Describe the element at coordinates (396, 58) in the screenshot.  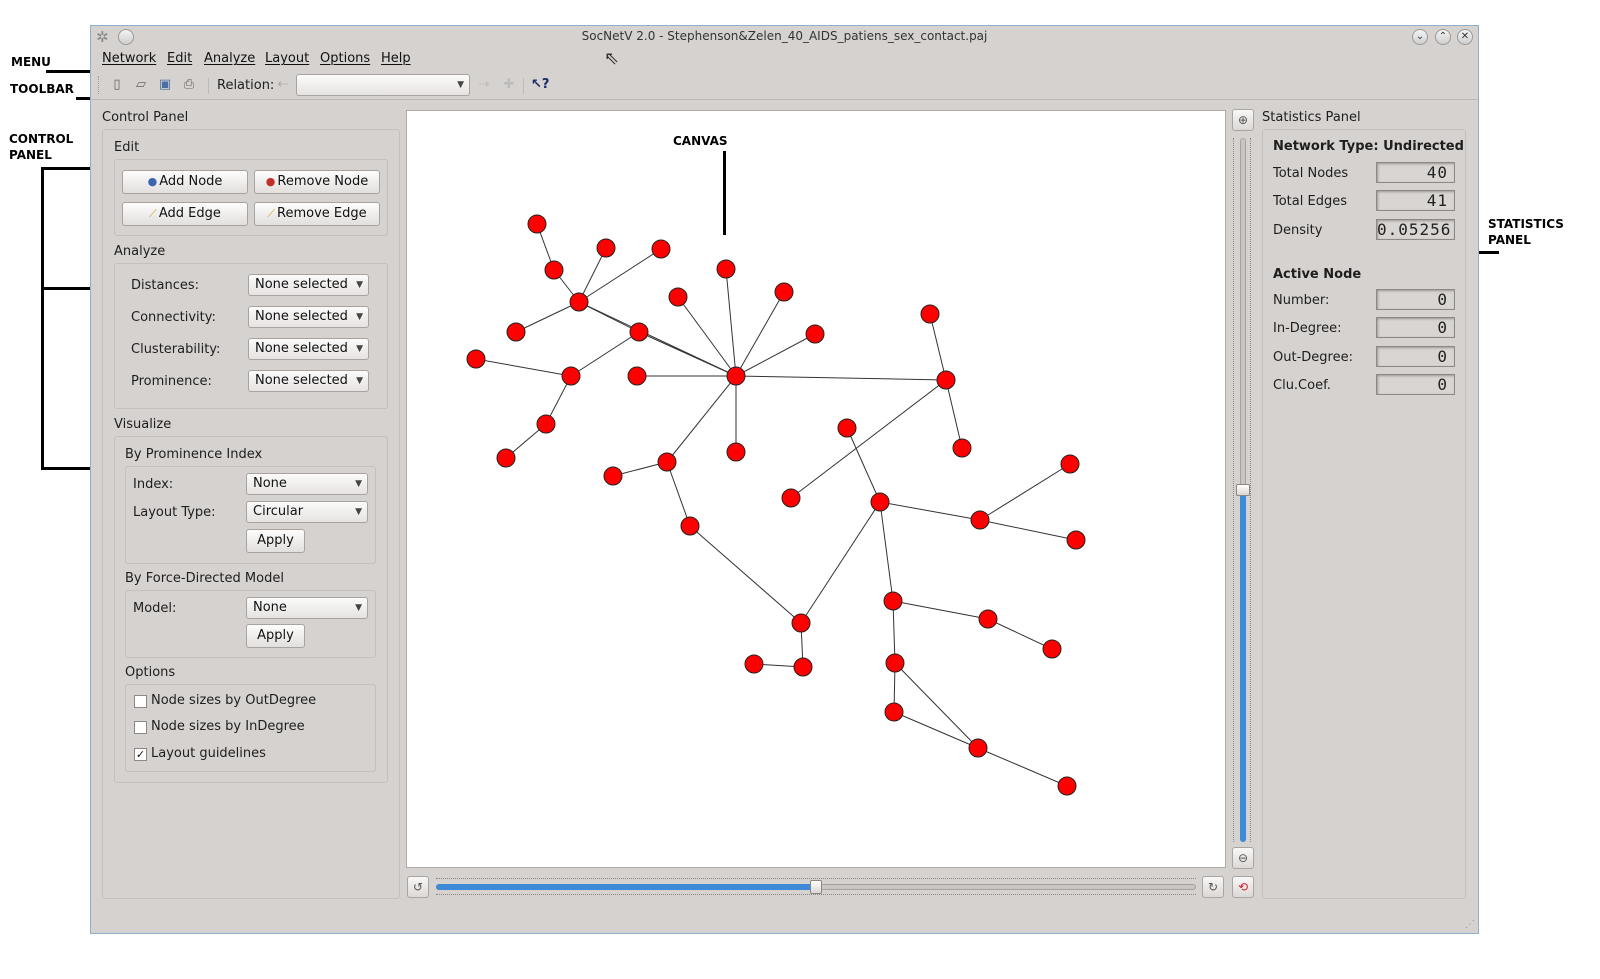
I see `menu-help: Help` at that location.